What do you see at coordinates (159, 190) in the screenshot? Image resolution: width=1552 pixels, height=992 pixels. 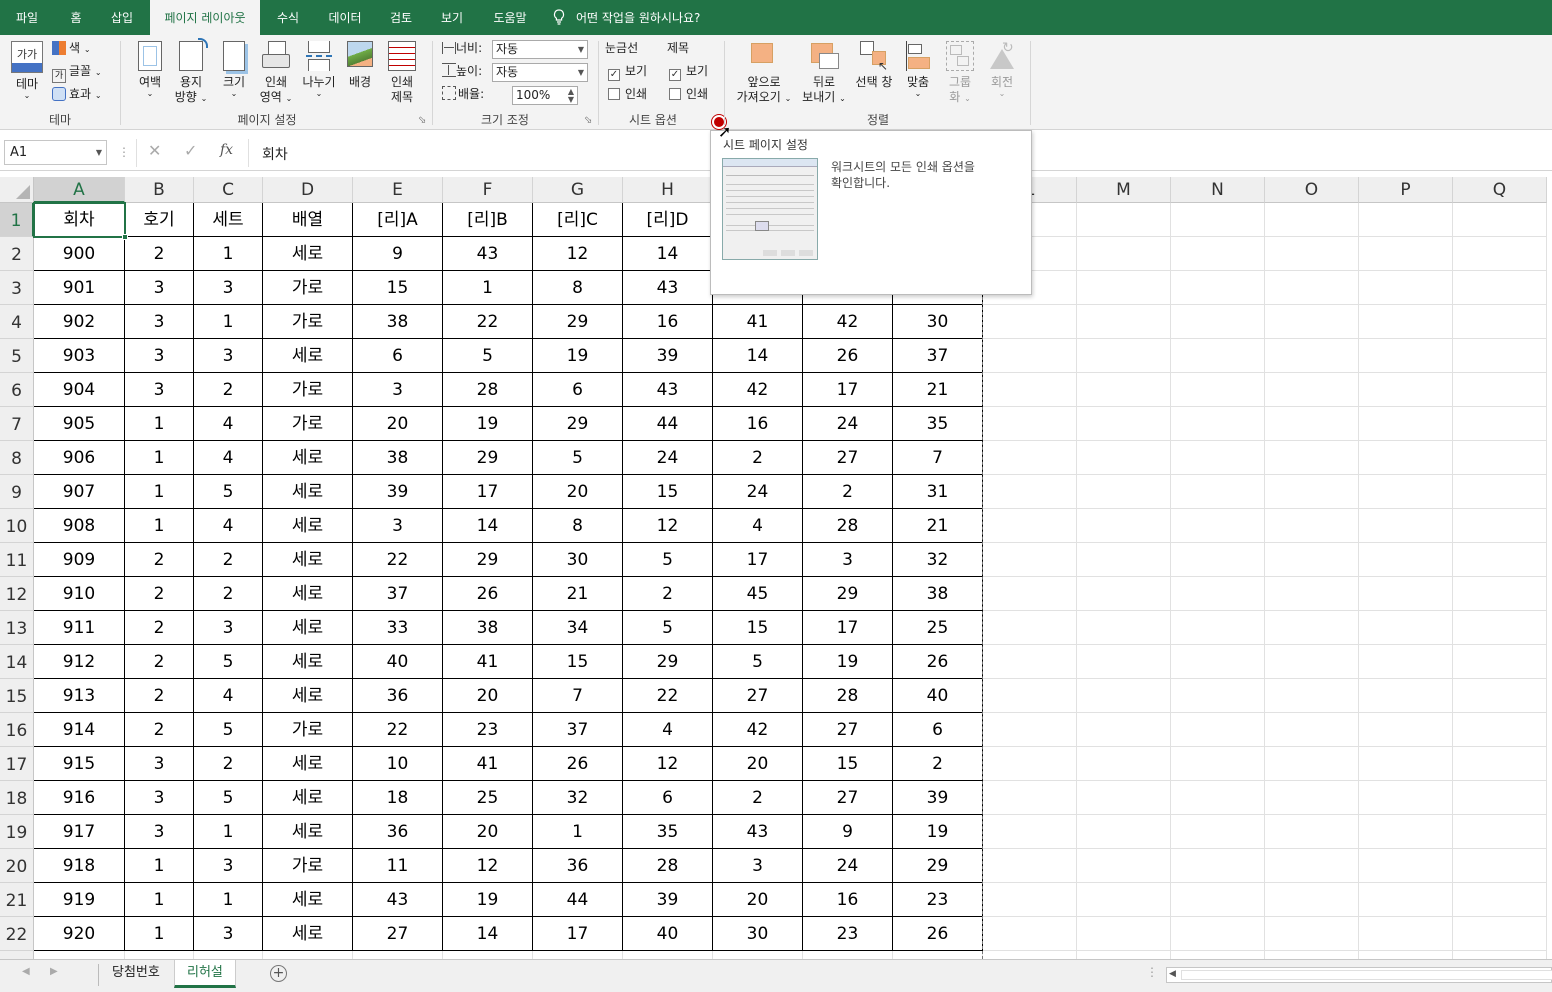 I see `column-header-b: B` at bounding box center [159, 190].